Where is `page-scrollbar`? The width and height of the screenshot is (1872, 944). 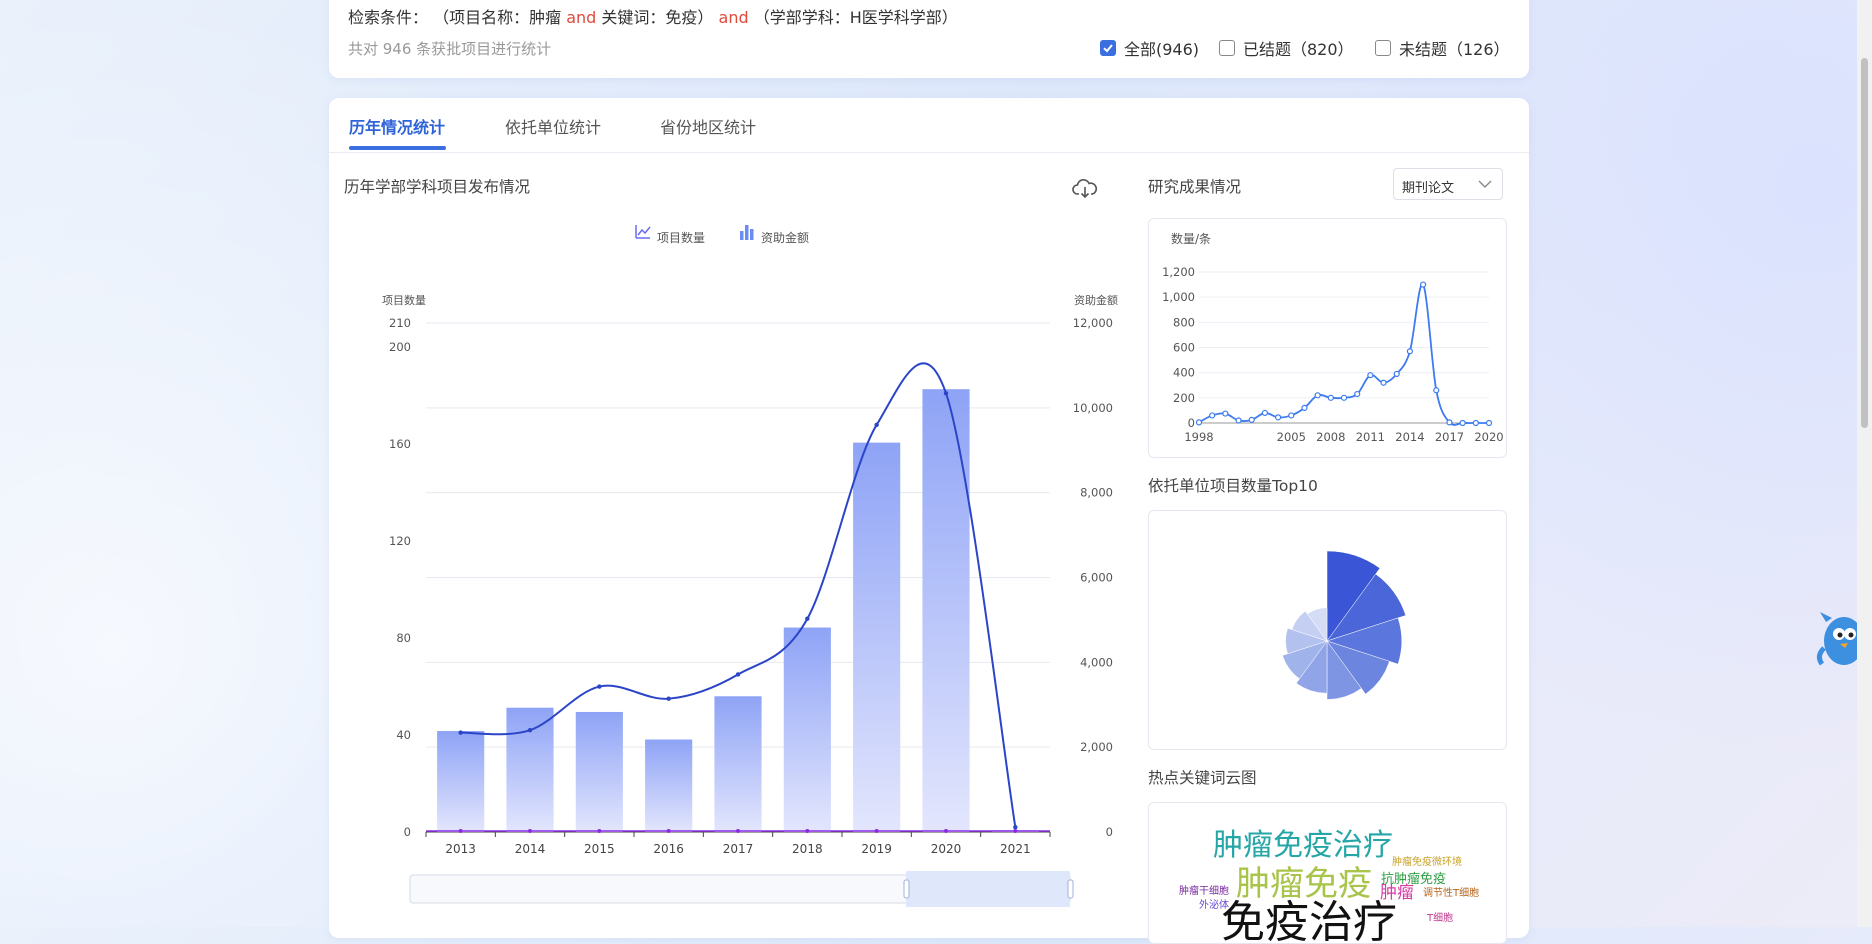 page-scrollbar is located at coordinates (1864, 463).